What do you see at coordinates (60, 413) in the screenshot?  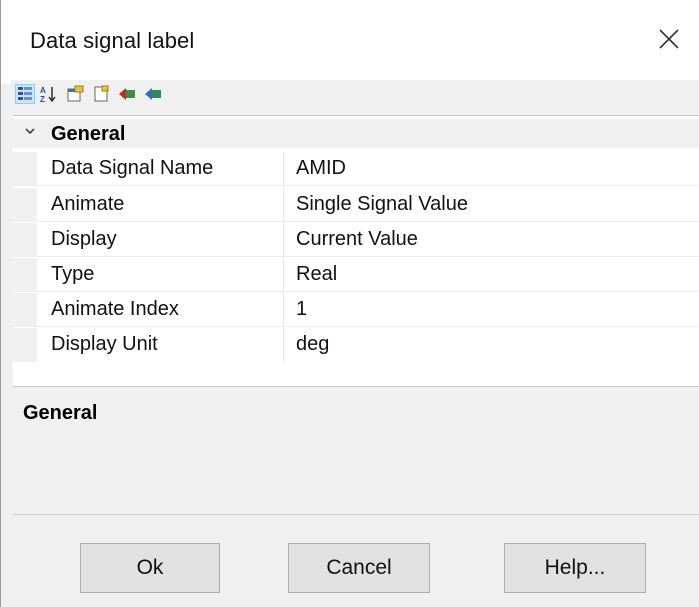 I see `description-title: General` at bounding box center [60, 413].